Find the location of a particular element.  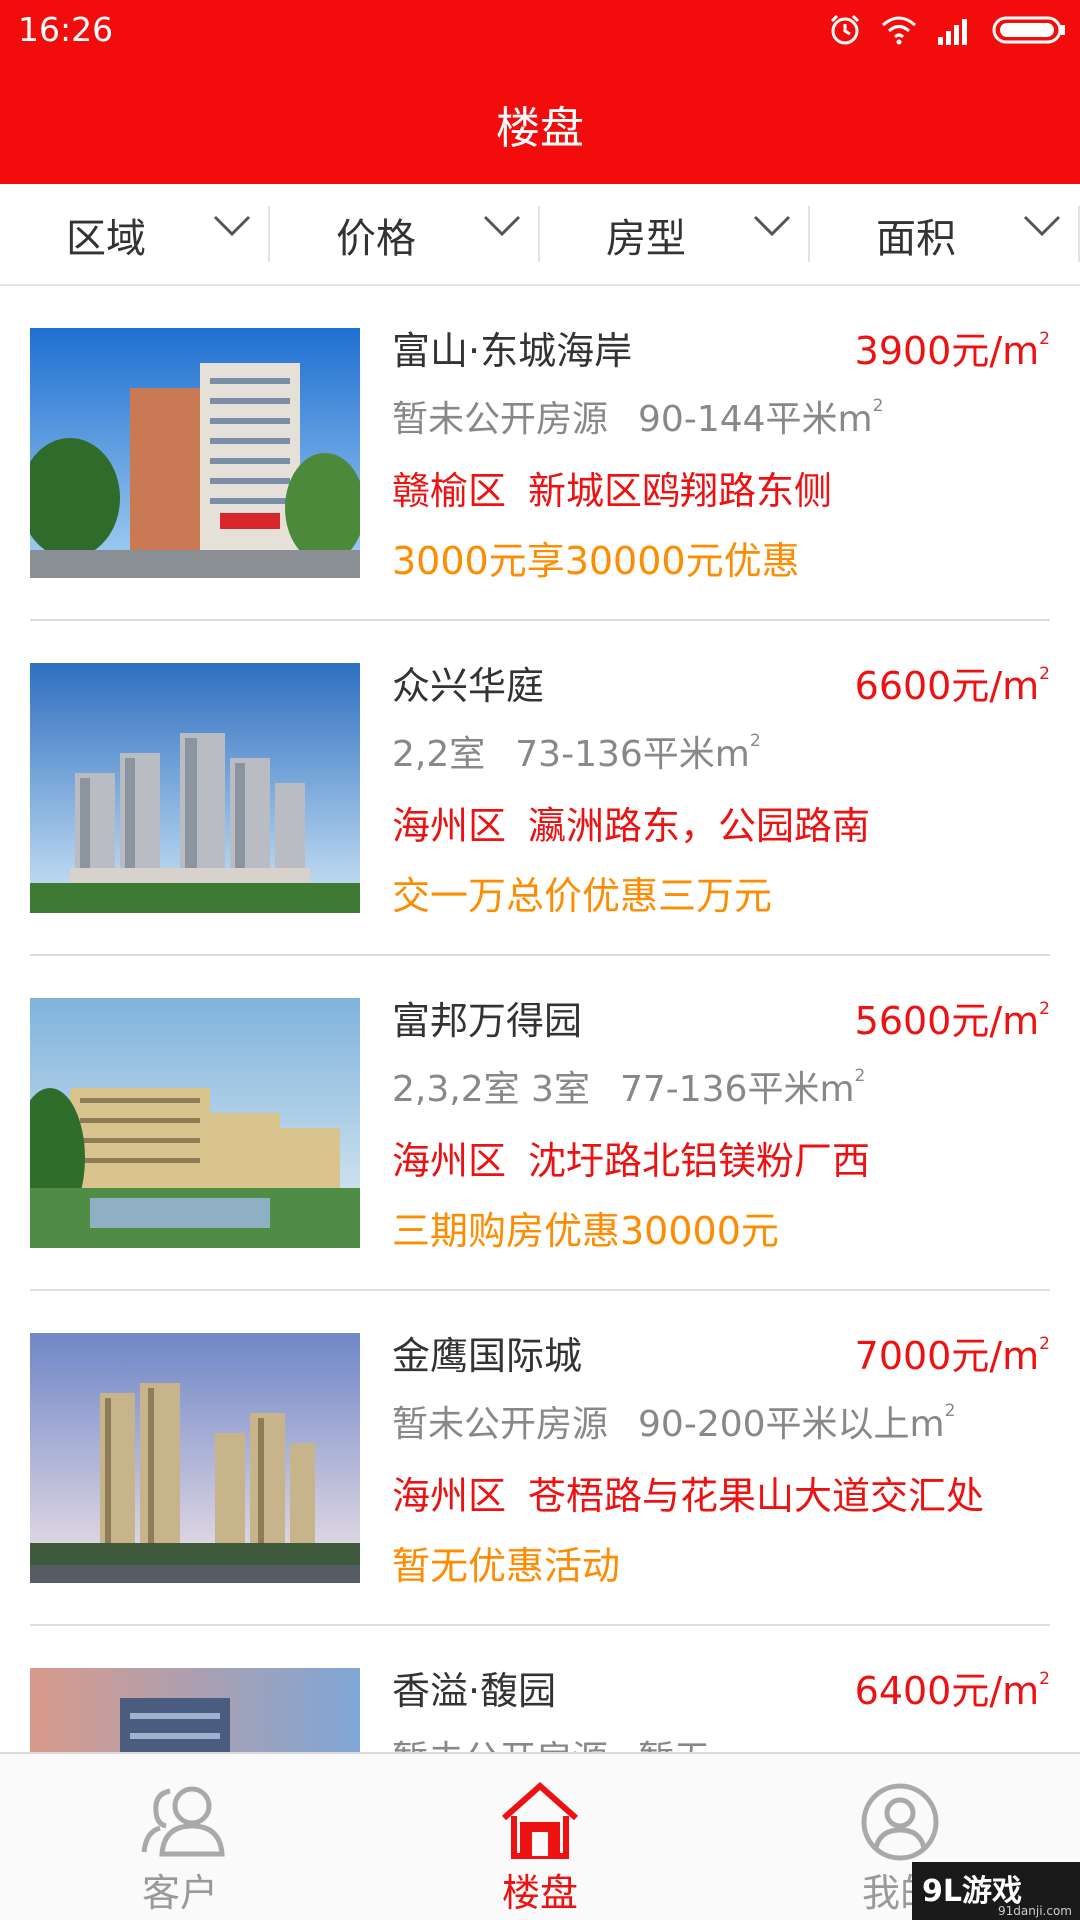

street-address: 苍梧路与花果山大道交汇处 is located at coordinates (756, 1496).